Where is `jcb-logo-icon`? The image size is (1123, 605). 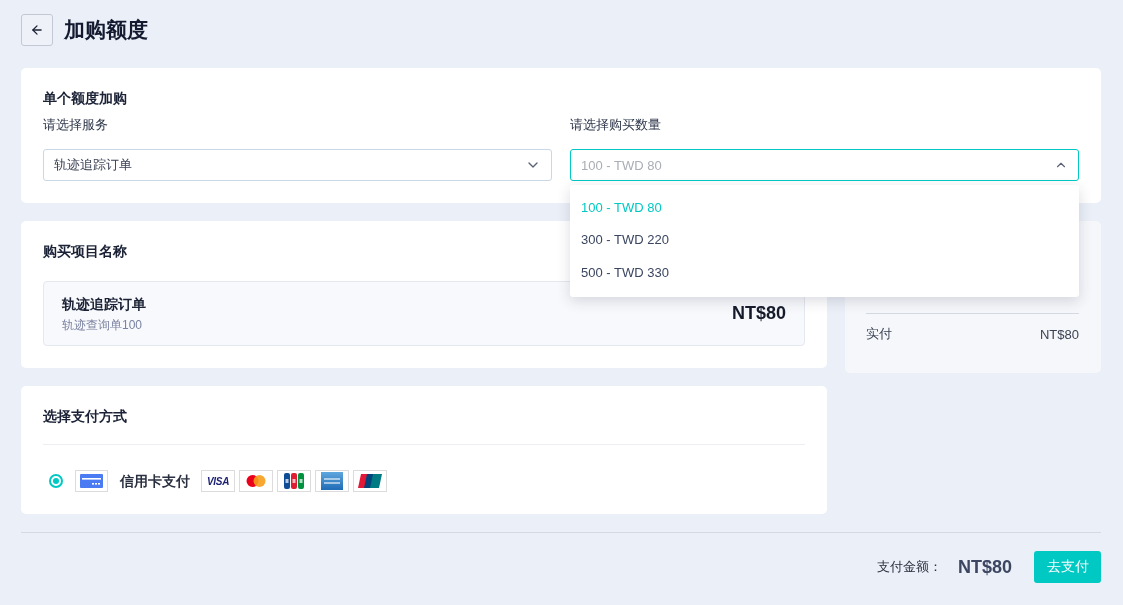 jcb-logo-icon is located at coordinates (294, 481).